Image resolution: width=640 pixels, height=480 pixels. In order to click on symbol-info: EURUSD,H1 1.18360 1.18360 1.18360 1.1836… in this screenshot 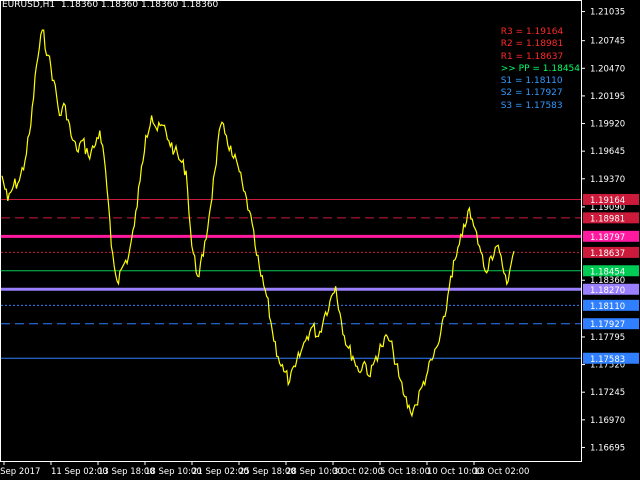, I will do `click(110, 5)`.